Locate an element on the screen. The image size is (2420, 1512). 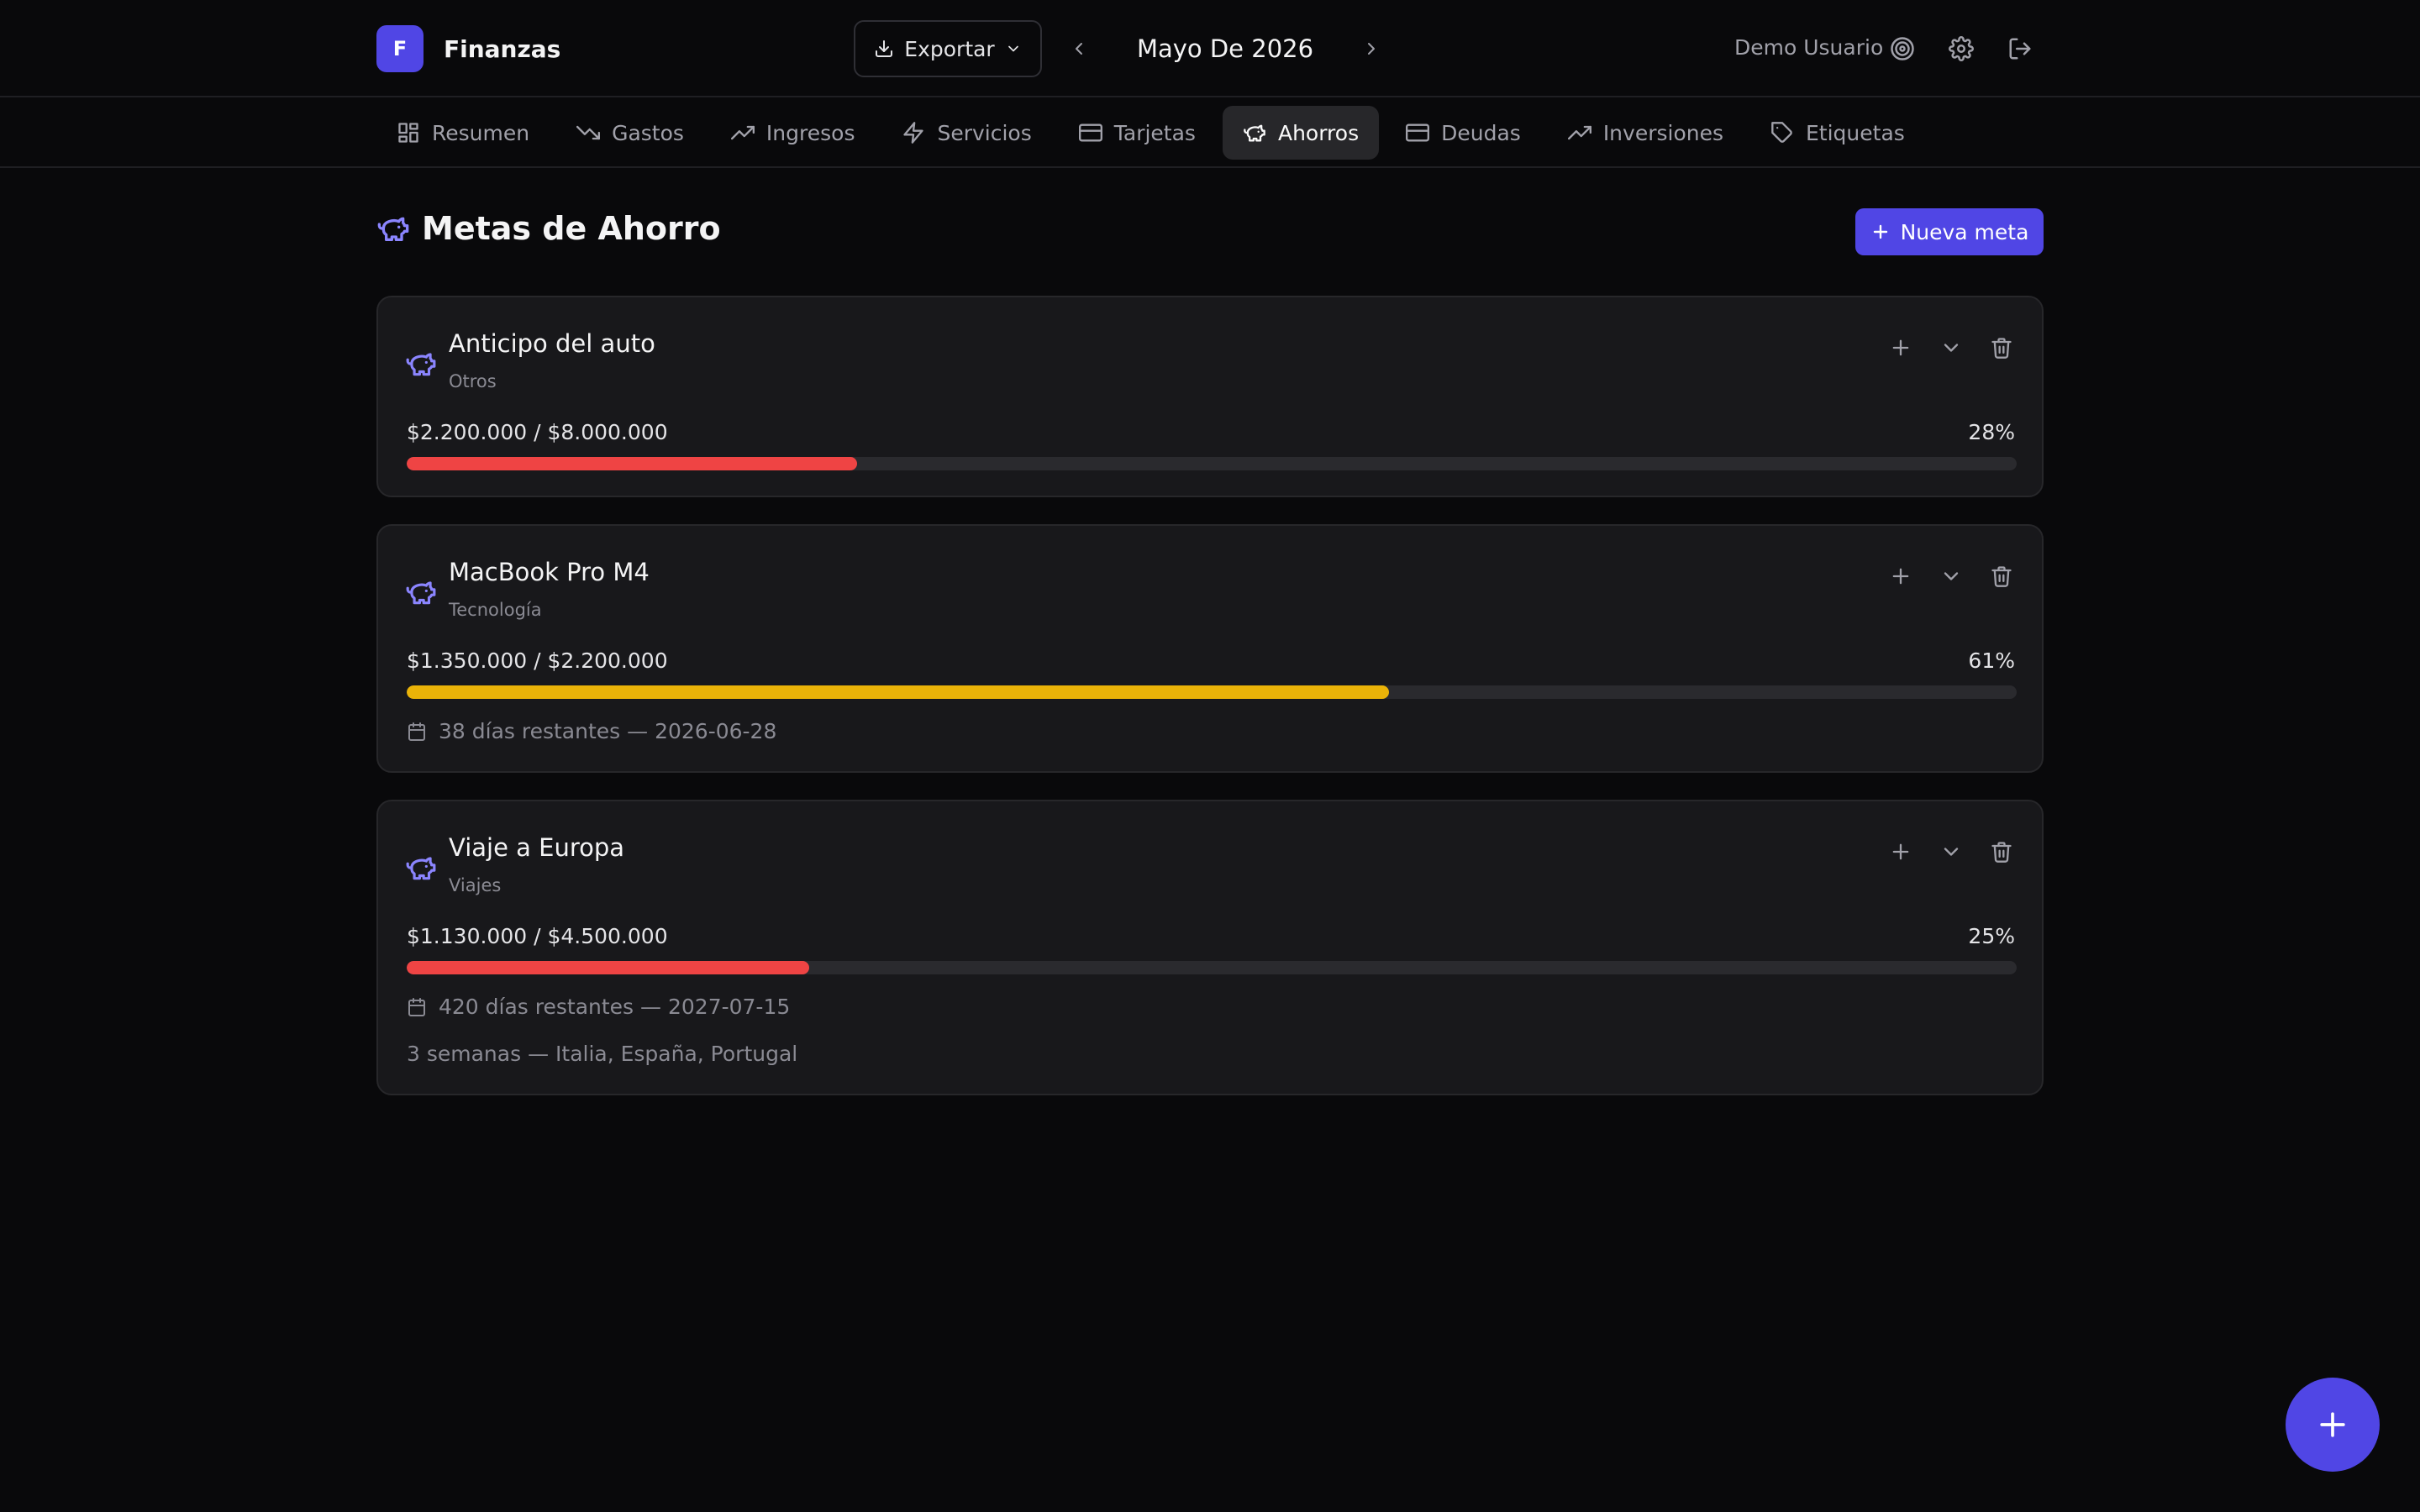
goal-deadline: 38 días restantes — 2026-06-28 is located at coordinates (591, 731).